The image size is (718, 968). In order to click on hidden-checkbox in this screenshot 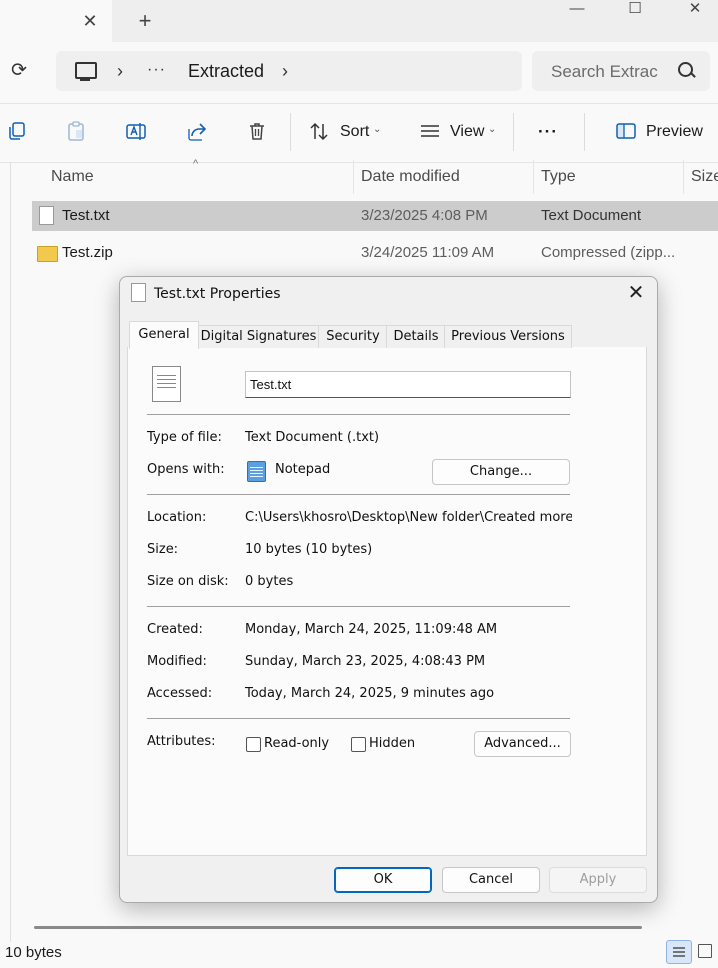, I will do `click(358, 744)`.